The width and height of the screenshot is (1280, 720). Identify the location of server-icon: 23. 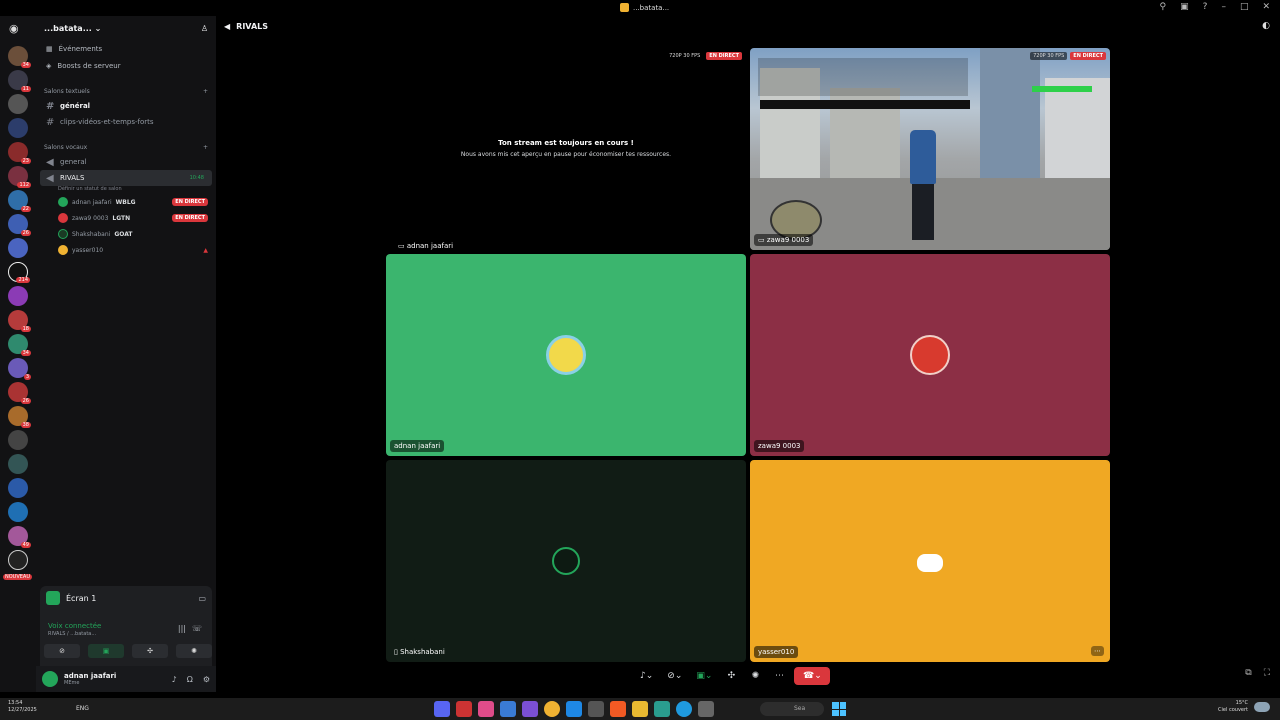
(19, 153).